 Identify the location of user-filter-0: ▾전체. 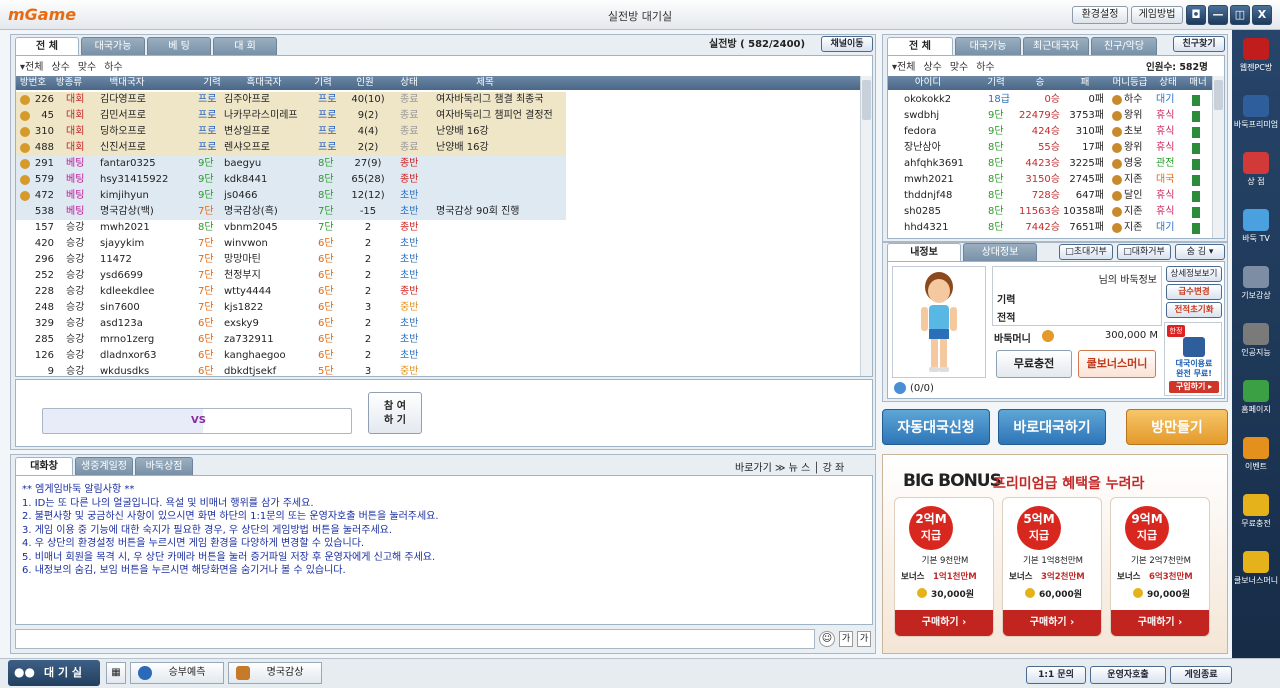
(903, 67).